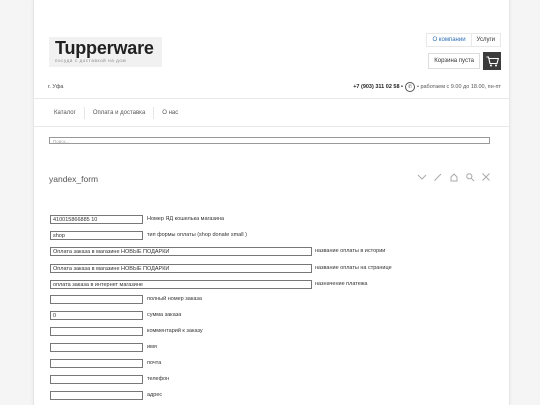 This screenshot has width=540, height=405. What do you see at coordinates (485, 40) in the screenshot?
I see `services-link: Услуги` at bounding box center [485, 40].